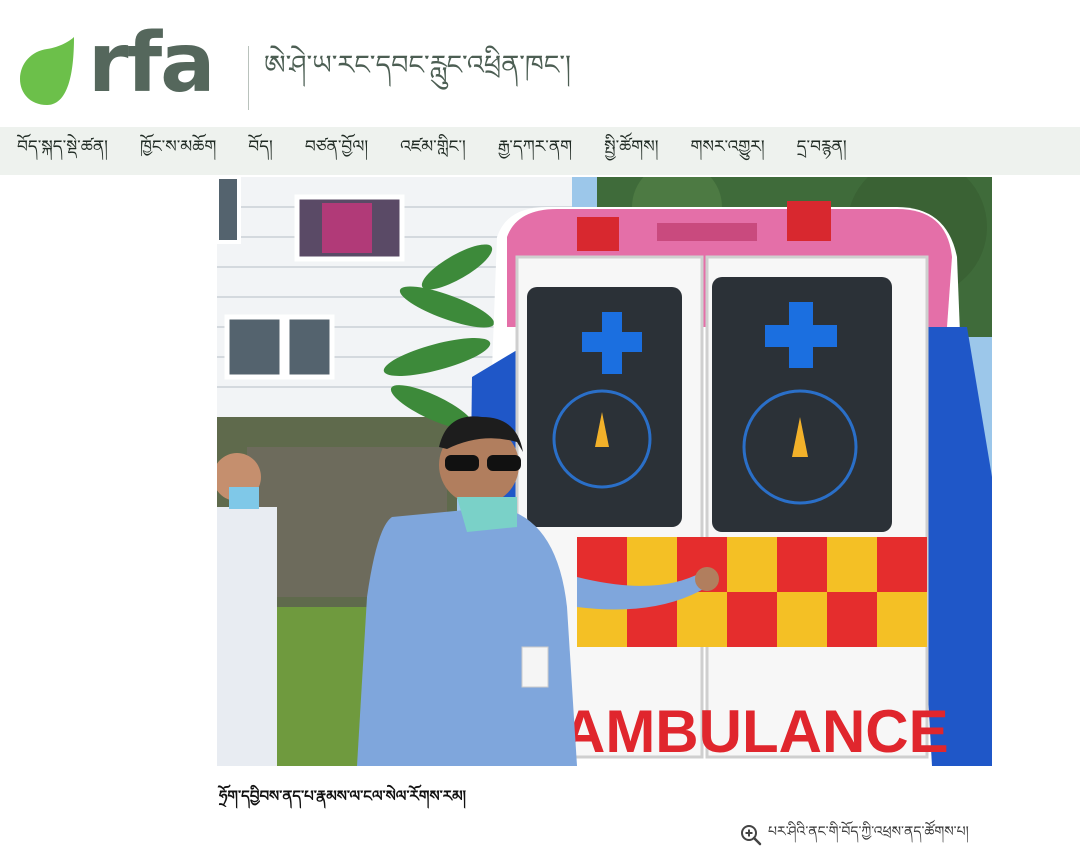 The height and width of the screenshot is (855, 1080). What do you see at coordinates (433, 151) in the screenshot?
I see `nav-item-world: འཛམ་གླིང་།` at bounding box center [433, 151].